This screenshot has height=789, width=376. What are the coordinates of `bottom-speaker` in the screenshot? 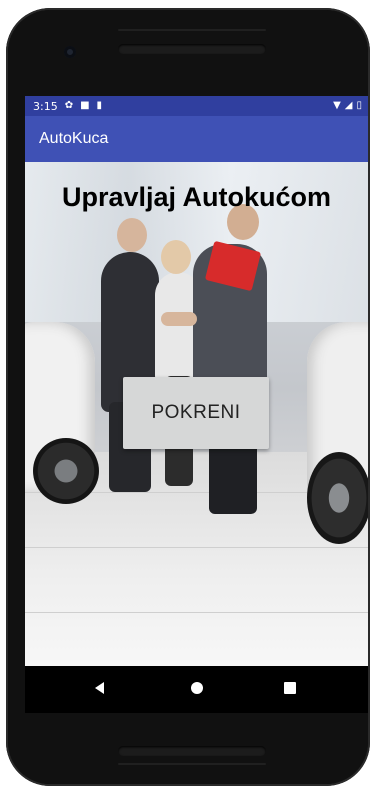 It's located at (192, 751).